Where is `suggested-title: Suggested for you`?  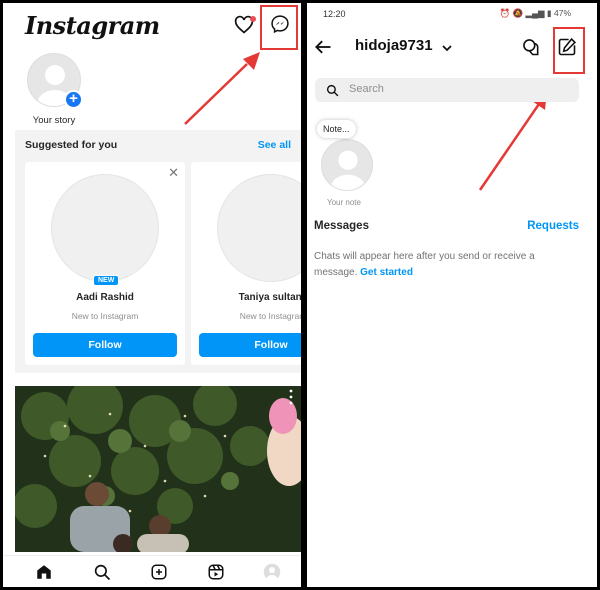 suggested-title: Suggested for you is located at coordinates (71, 145).